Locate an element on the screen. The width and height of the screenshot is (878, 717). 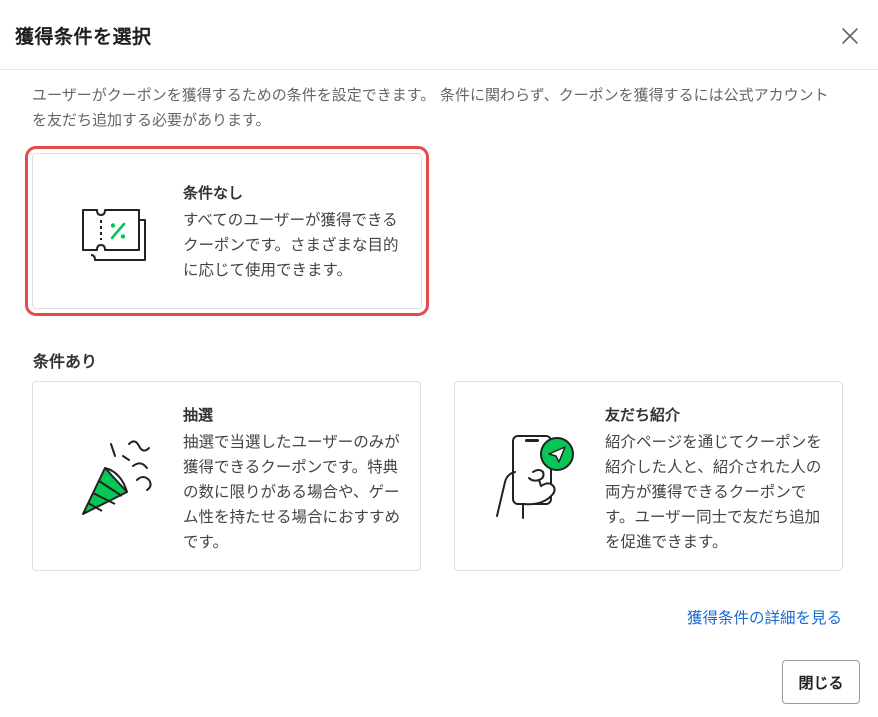
coupon-ticket-icon is located at coordinates (115, 237).